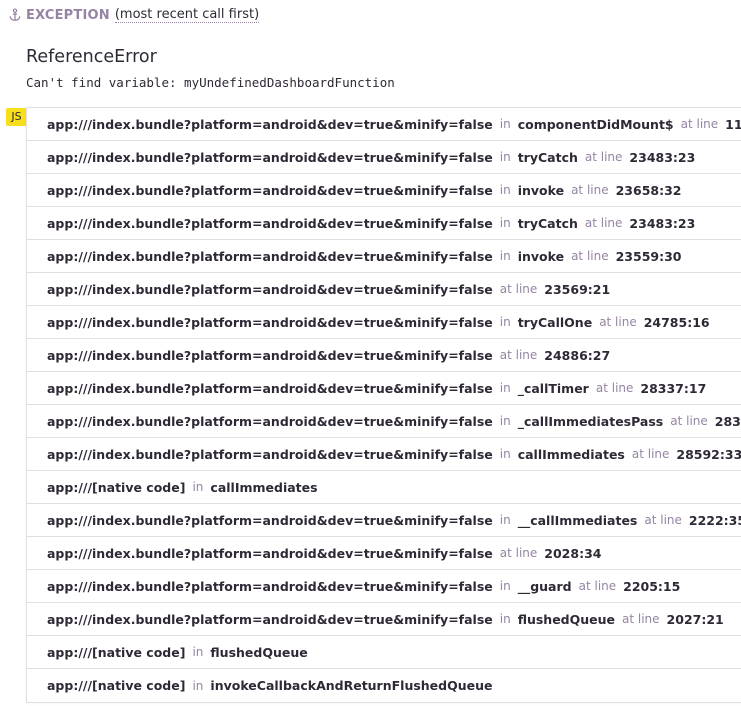 This screenshot has width=741, height=706. What do you see at coordinates (648, 190) in the screenshot?
I see `frame-line-number: 23658:32` at bounding box center [648, 190].